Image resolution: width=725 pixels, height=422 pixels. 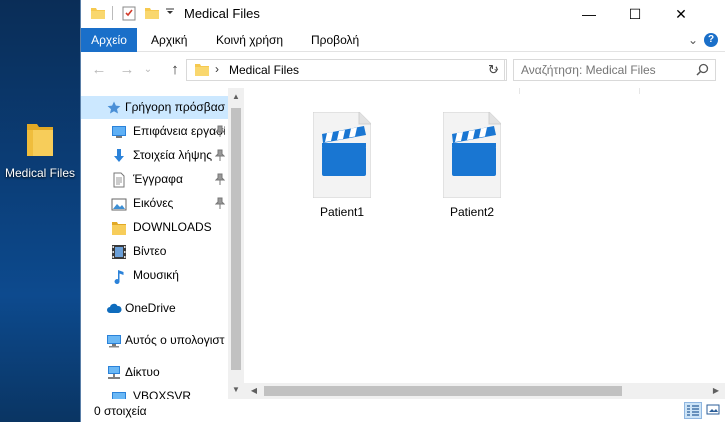 What do you see at coordinates (158, 179) in the screenshot?
I see `nav-item-label: Έγγραφα` at bounding box center [158, 179].